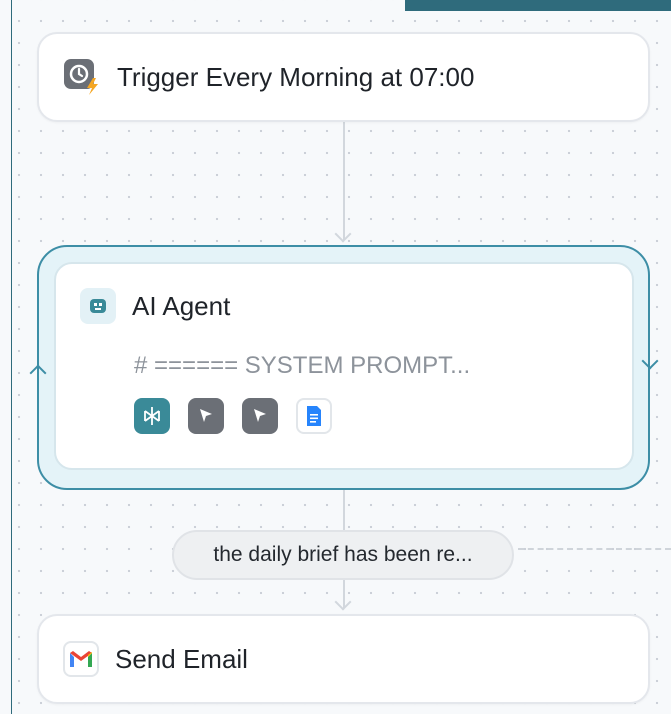  I want to click on trigger-node: Trigger Every Morning at 07:00, so click(343, 77).